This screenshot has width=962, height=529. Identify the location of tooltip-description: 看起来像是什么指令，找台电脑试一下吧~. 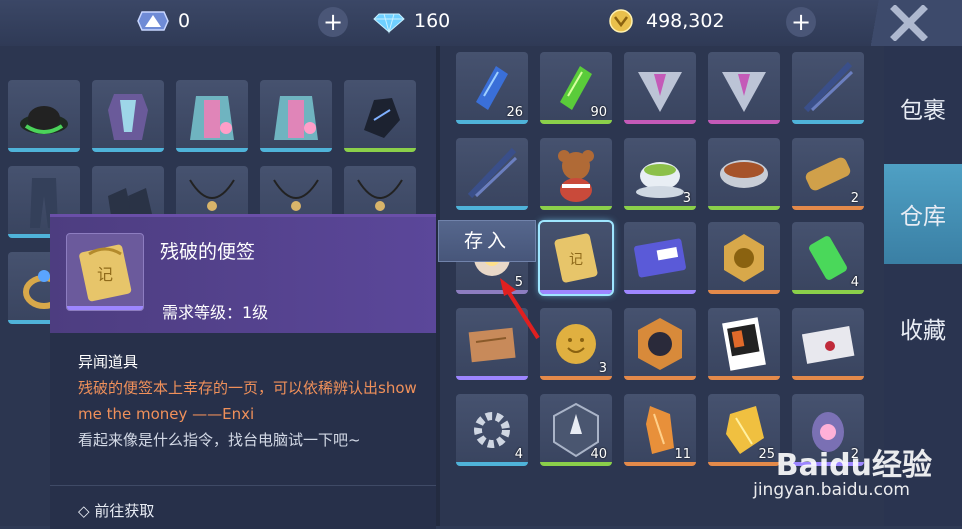
(219, 440).